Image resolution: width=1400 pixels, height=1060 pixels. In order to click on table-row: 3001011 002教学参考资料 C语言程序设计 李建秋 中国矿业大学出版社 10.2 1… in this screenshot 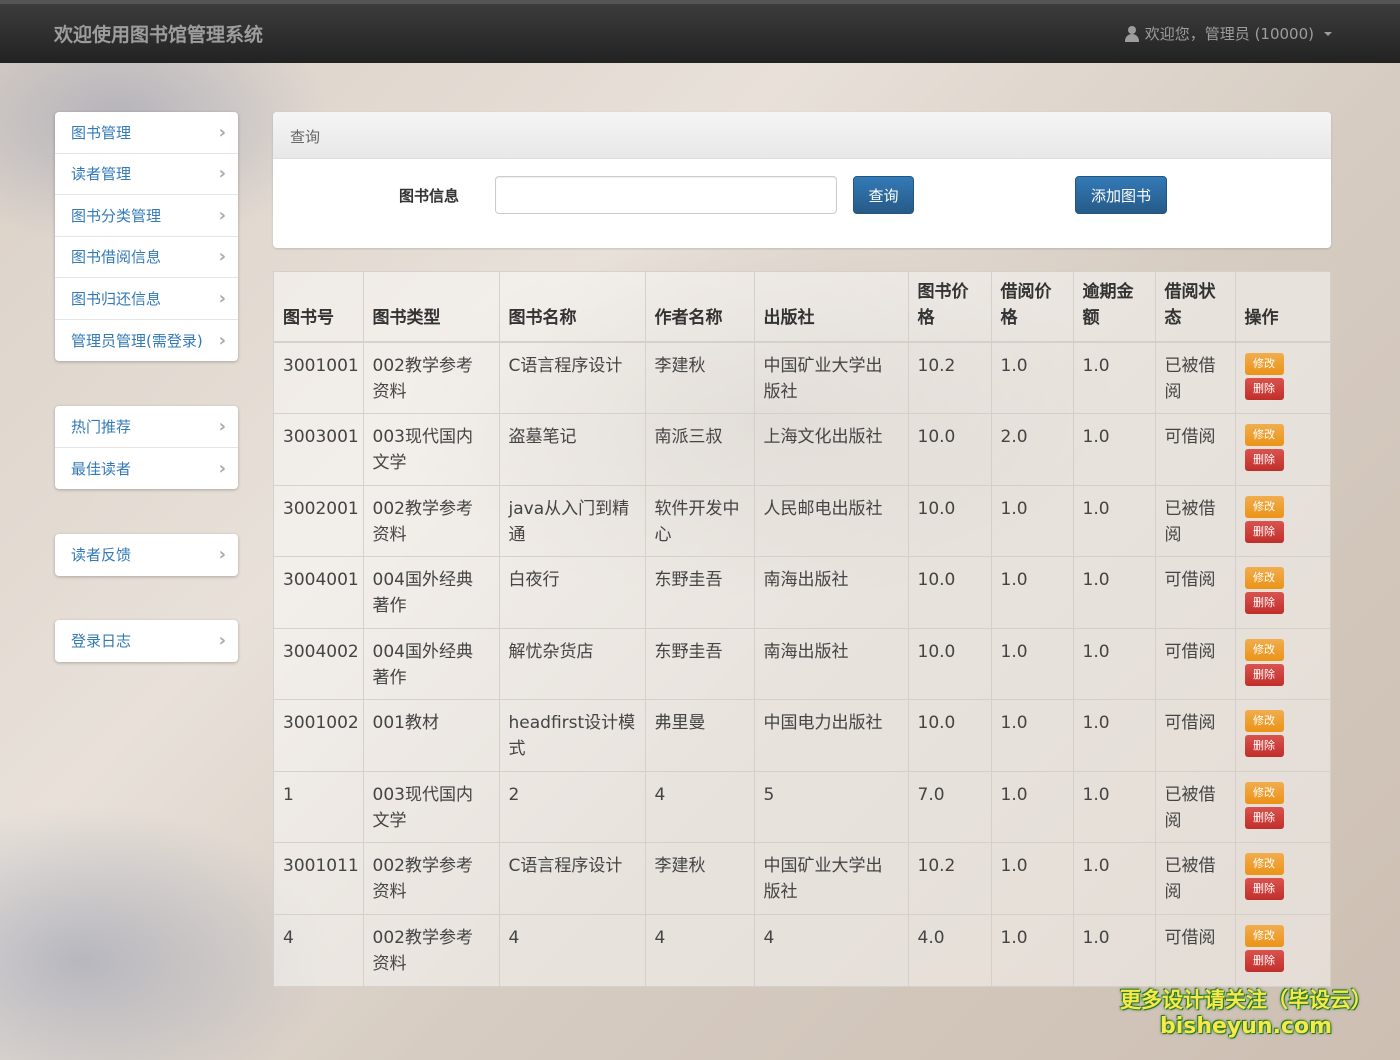, I will do `click(803, 878)`.